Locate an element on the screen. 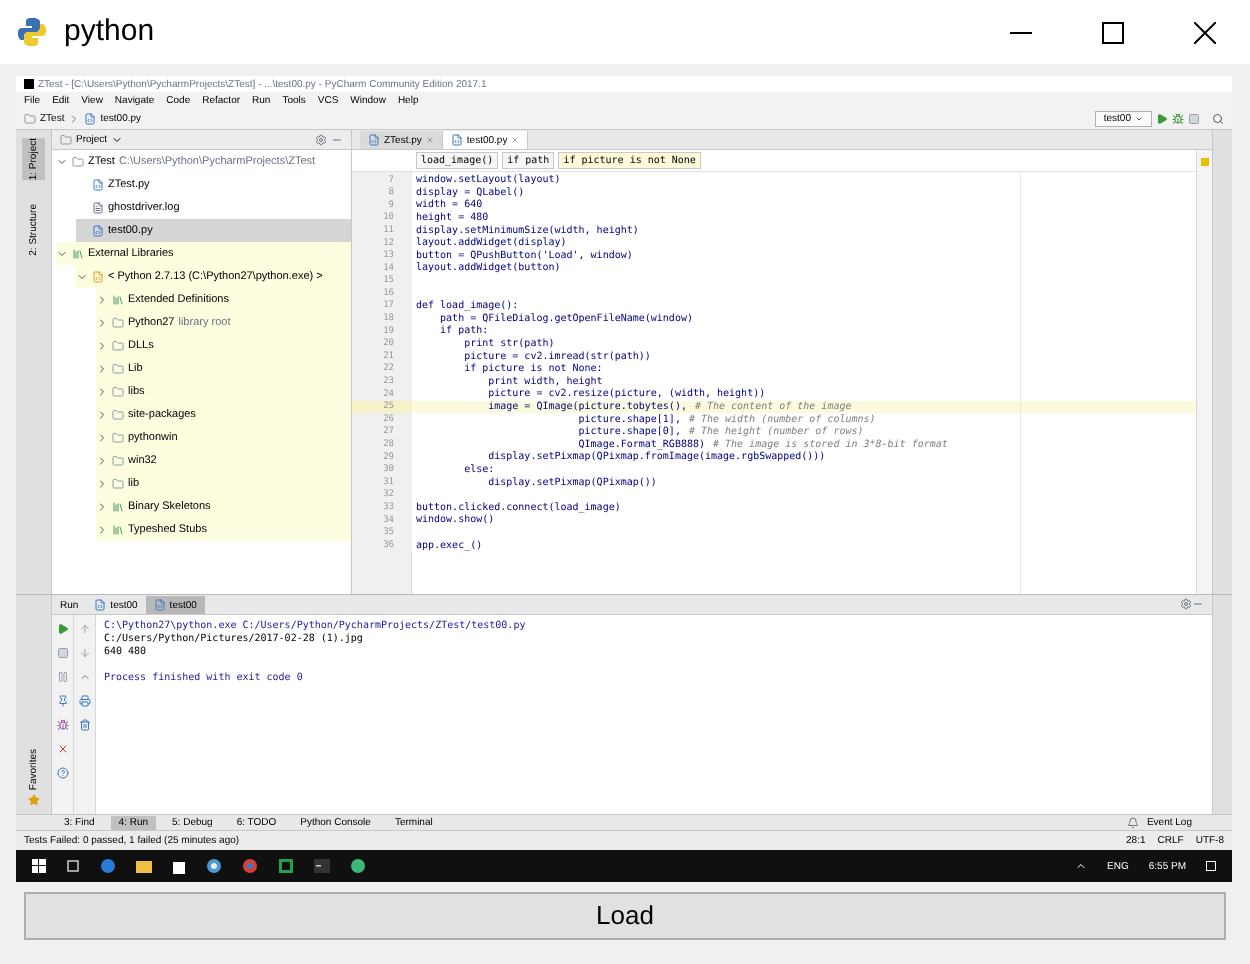  close-icon is located at coordinates (1204, 32).